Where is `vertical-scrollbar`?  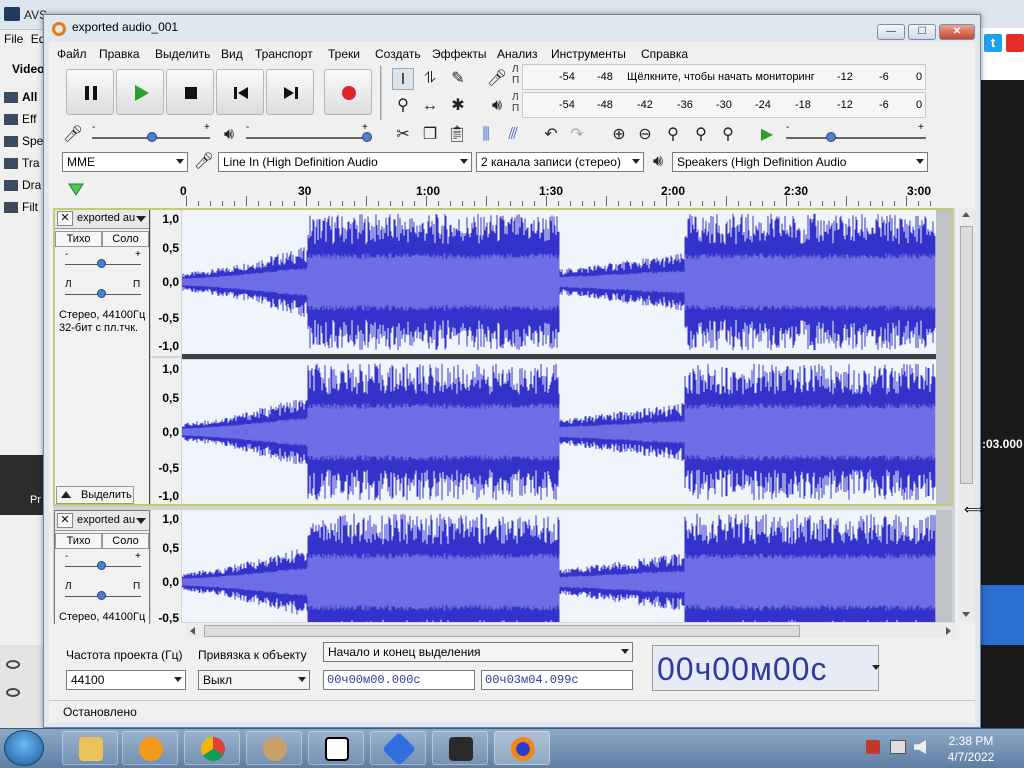 vertical-scrollbar is located at coordinates (967, 415).